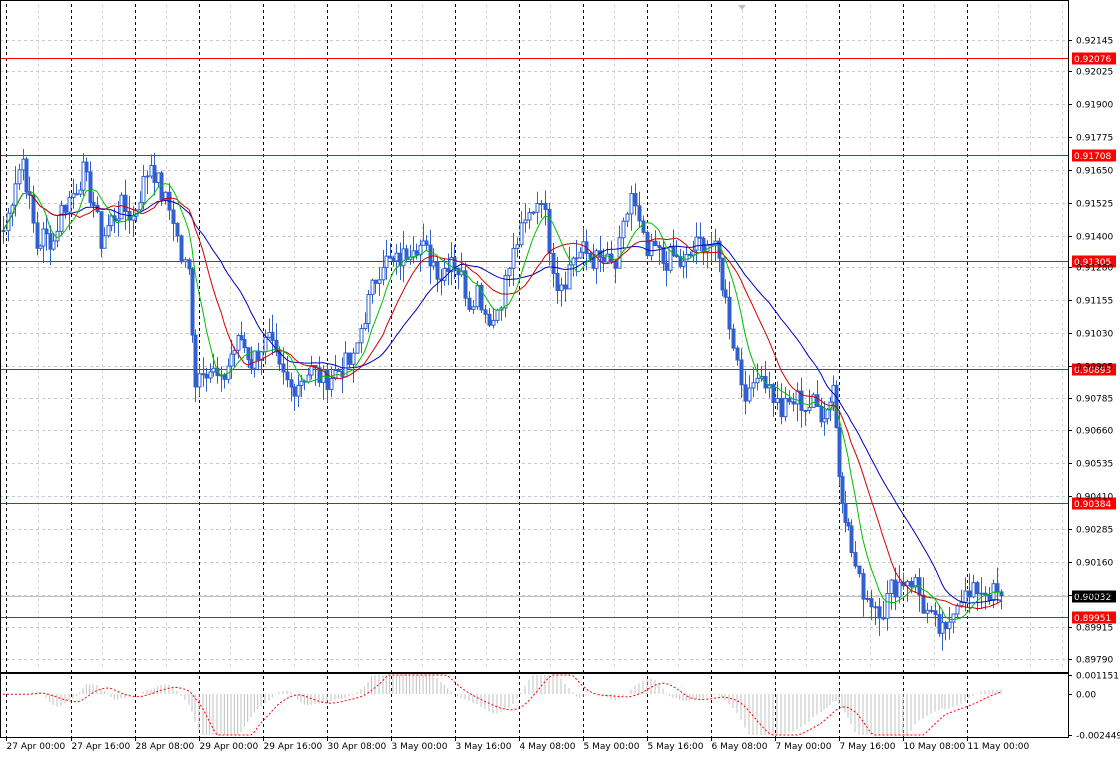 The image size is (1120, 762). I want to click on indicator-tick-label: 0.001151, so click(1097, 677).